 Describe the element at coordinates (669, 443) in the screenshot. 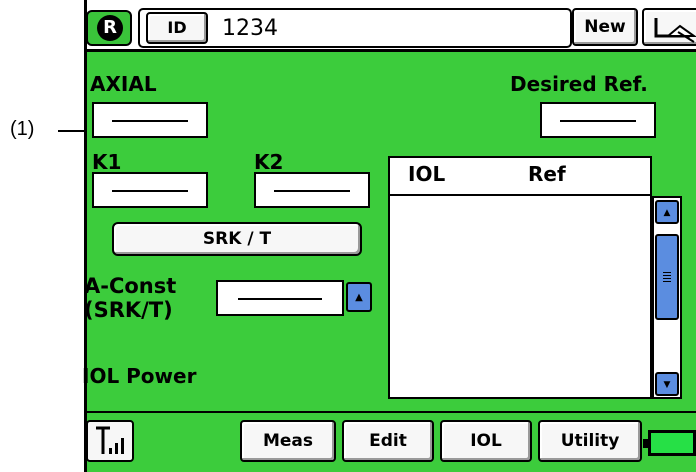

I see `battery-icon` at that location.